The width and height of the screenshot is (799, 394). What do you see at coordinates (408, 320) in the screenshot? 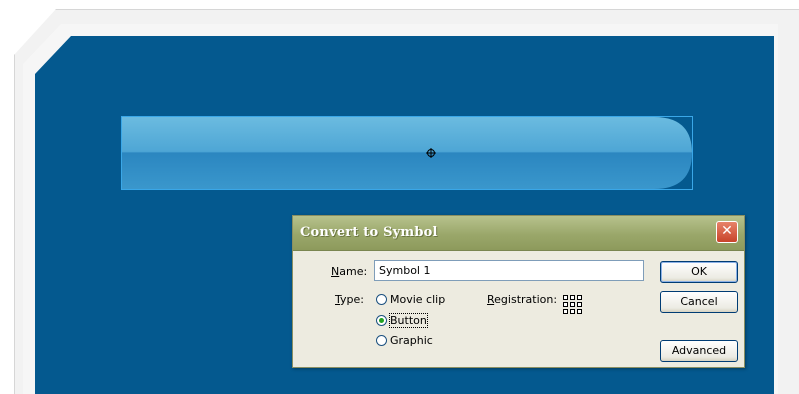
I see `radio-label-button: Button` at bounding box center [408, 320].